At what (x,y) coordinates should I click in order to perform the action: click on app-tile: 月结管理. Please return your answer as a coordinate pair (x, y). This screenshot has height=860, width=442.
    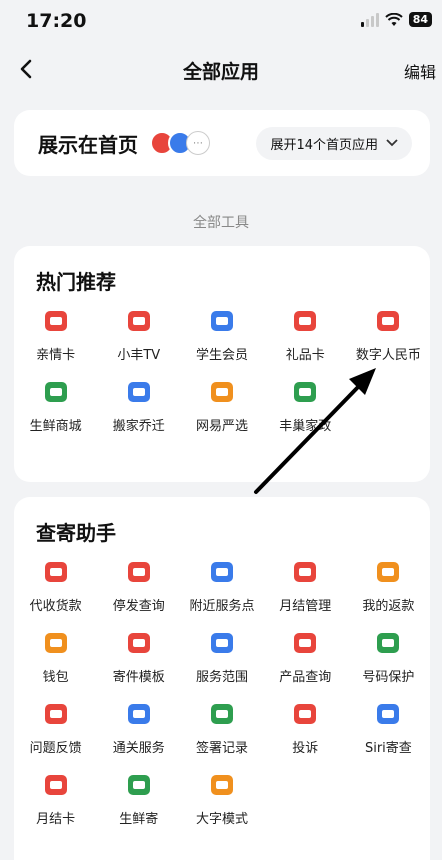
    Looking at the image, I should click on (305, 585).